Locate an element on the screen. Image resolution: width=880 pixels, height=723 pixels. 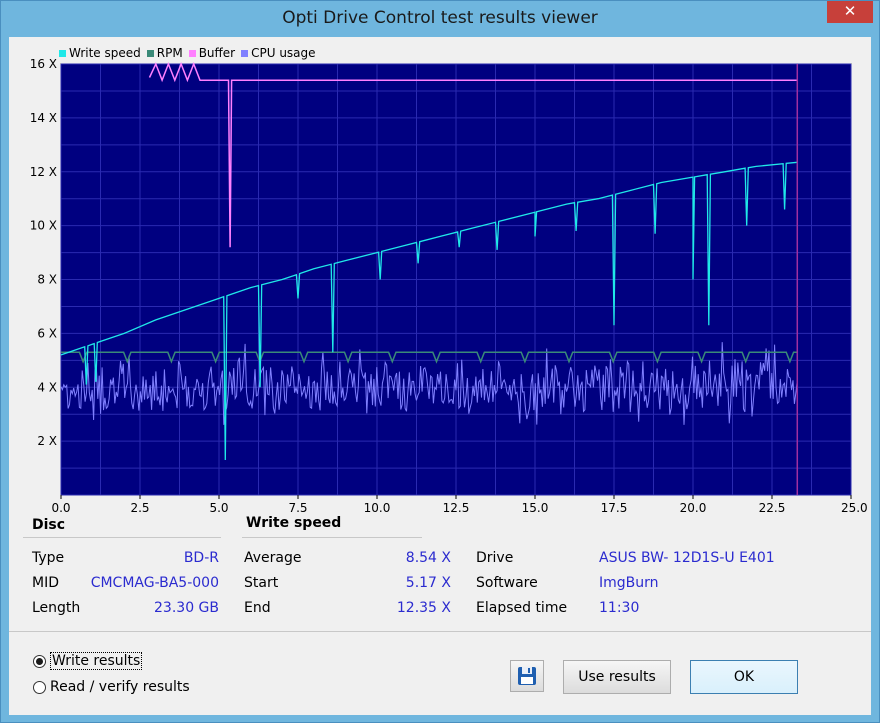
disc-divider is located at coordinates (122, 537).